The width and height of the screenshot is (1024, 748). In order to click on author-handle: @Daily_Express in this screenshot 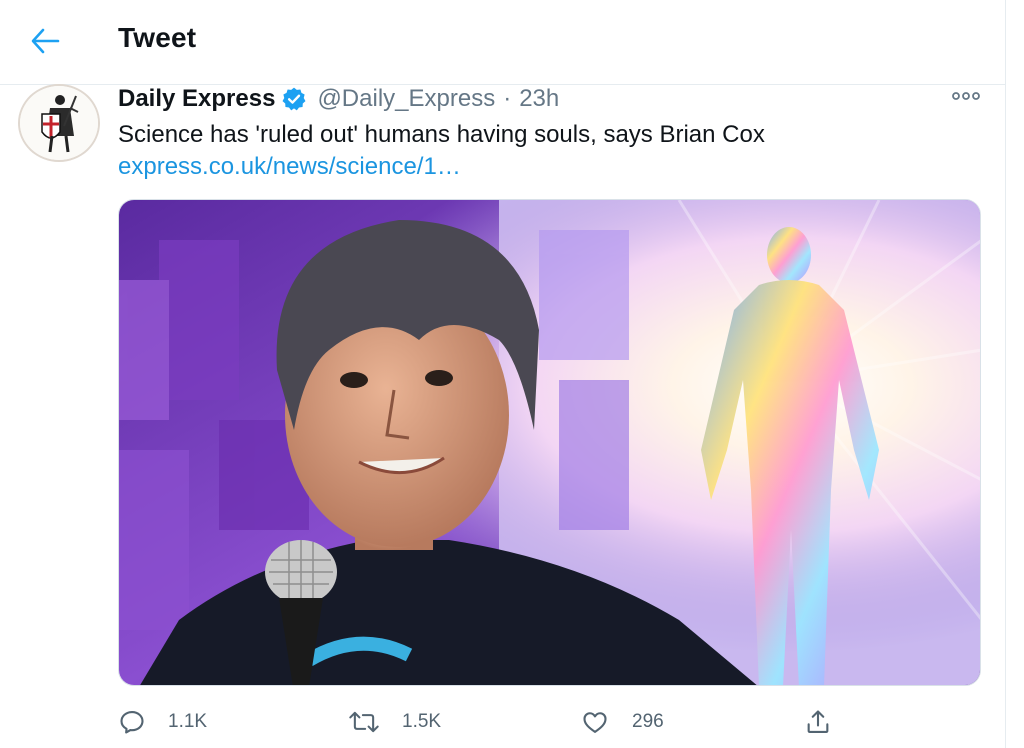, I will do `click(406, 99)`.